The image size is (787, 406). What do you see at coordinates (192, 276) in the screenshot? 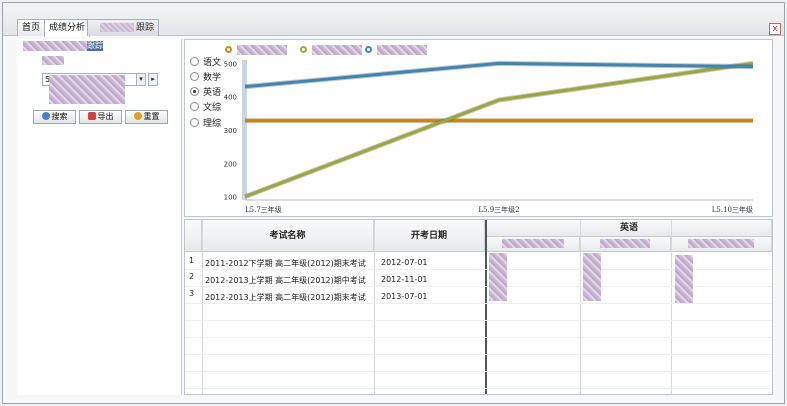
I see `row-number: 2` at bounding box center [192, 276].